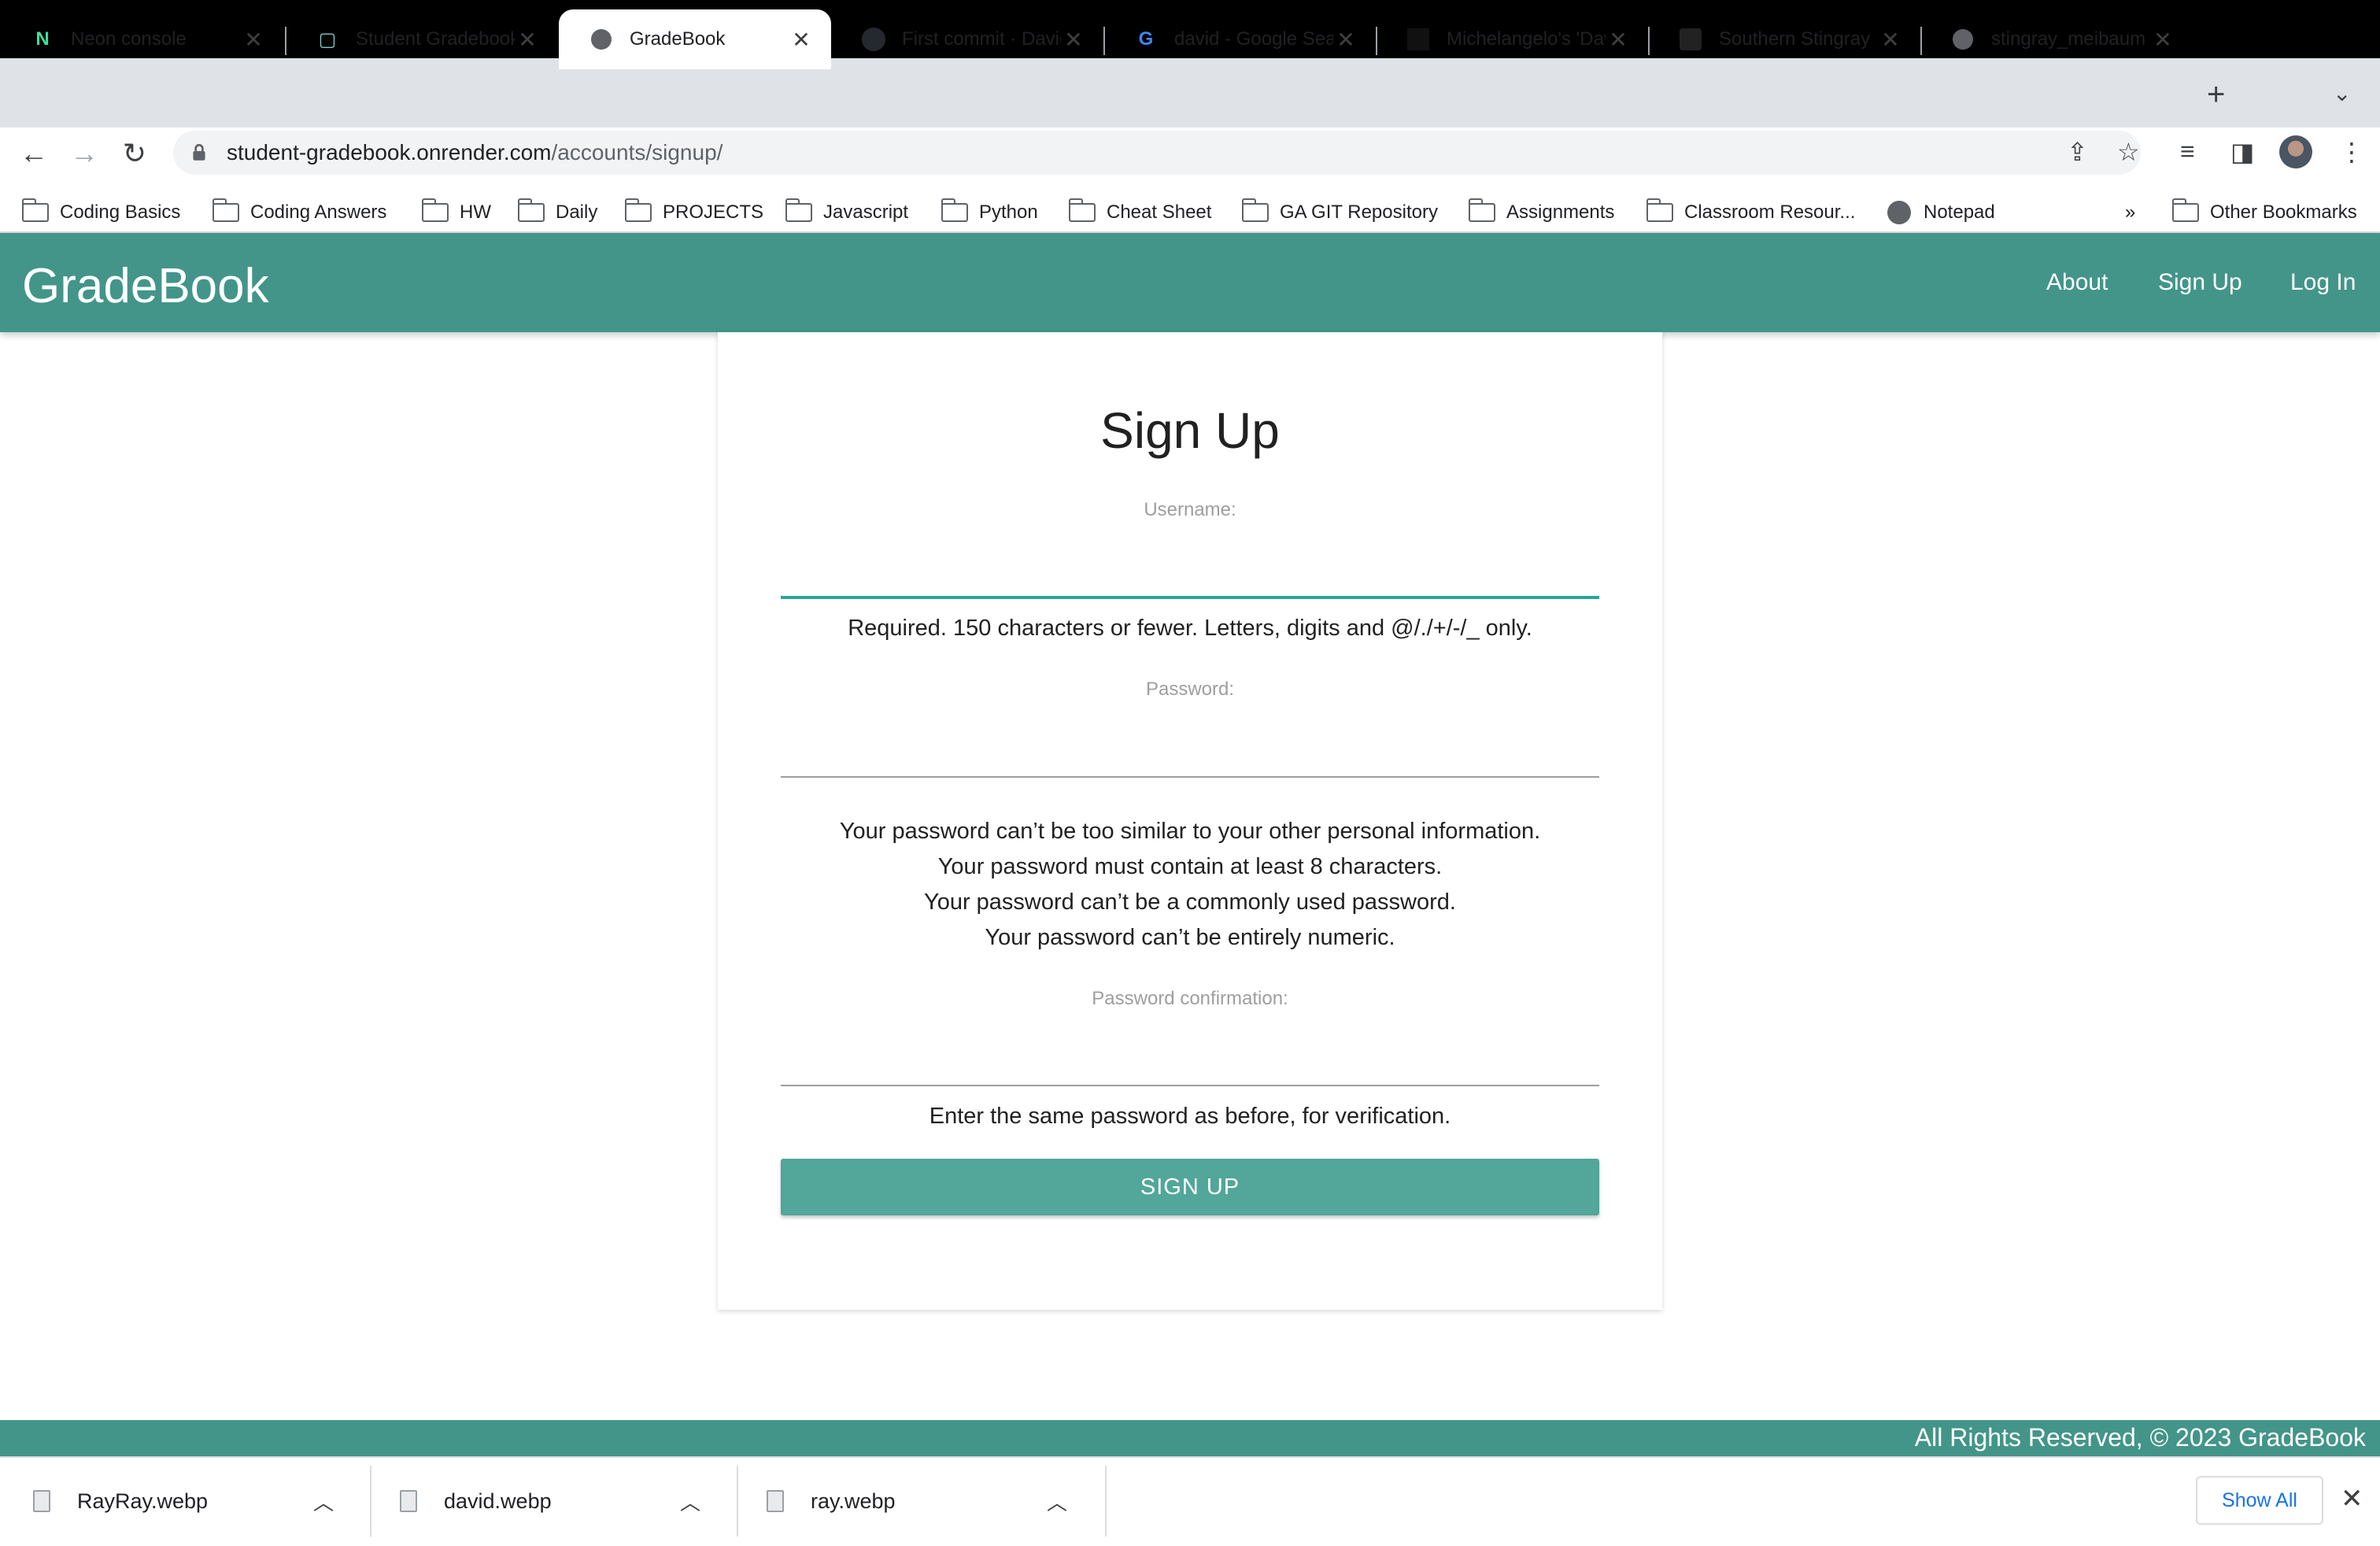  I want to click on bookmark-other-bookmarks: Other Bookmarks, so click(2264, 213).